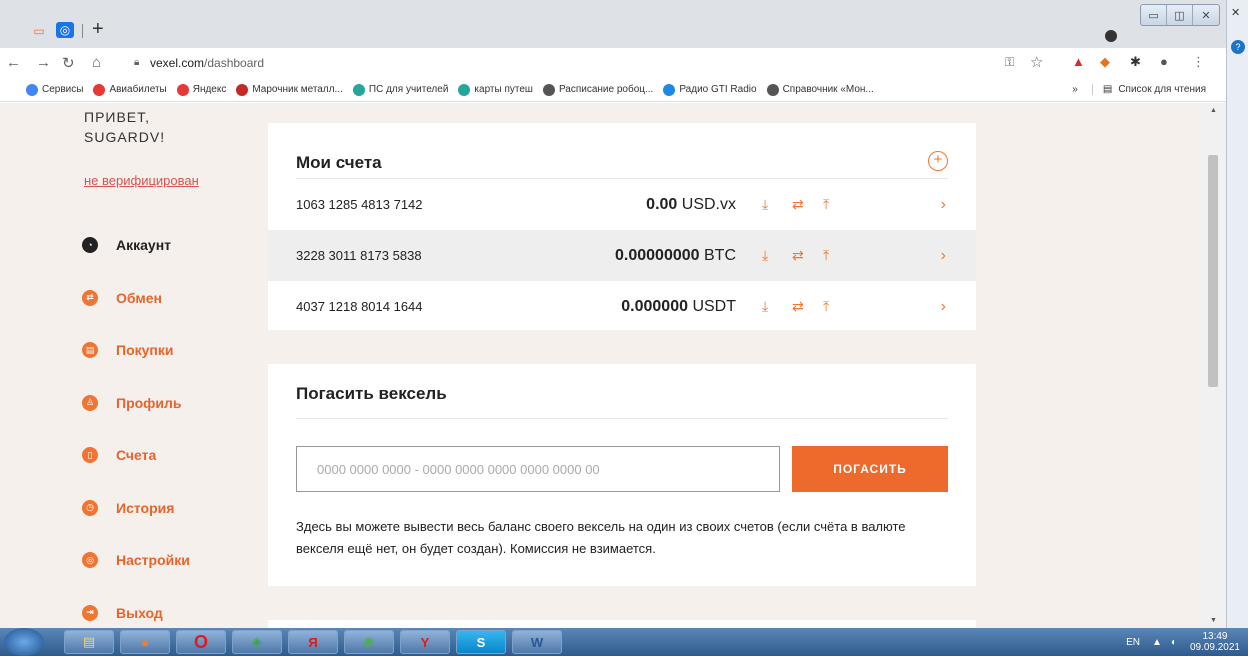 This screenshot has height=656, width=1248. What do you see at coordinates (43, 62) in the screenshot?
I see `forward-button: →` at bounding box center [43, 62].